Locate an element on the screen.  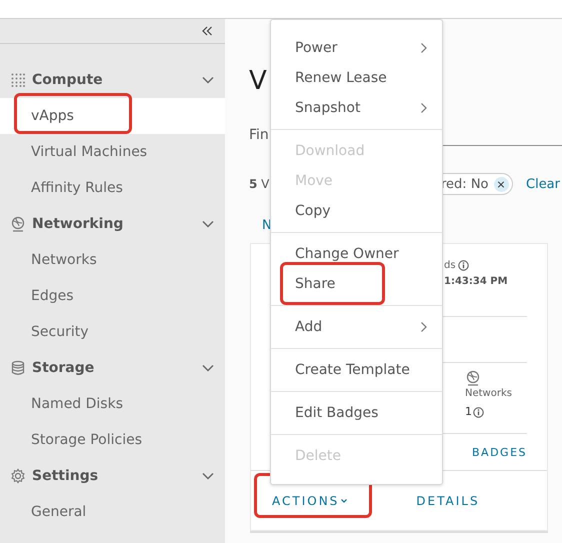
collapse-icon is located at coordinates (207, 31).